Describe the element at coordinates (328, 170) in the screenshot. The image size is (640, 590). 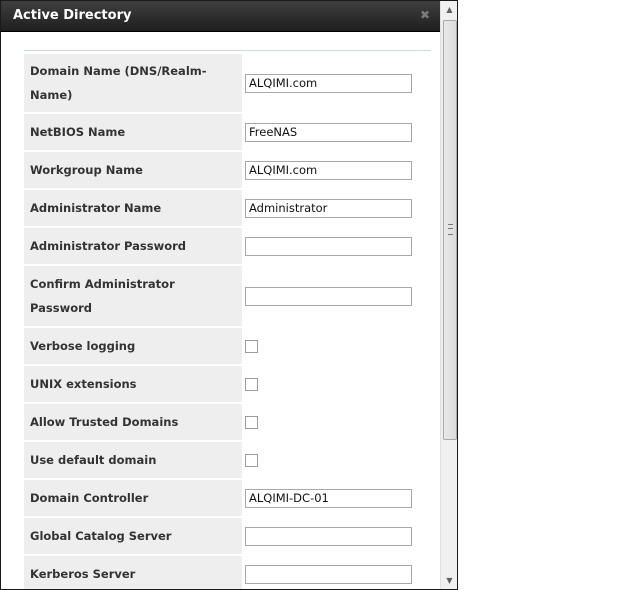
I see `workgroup-name-input` at that location.